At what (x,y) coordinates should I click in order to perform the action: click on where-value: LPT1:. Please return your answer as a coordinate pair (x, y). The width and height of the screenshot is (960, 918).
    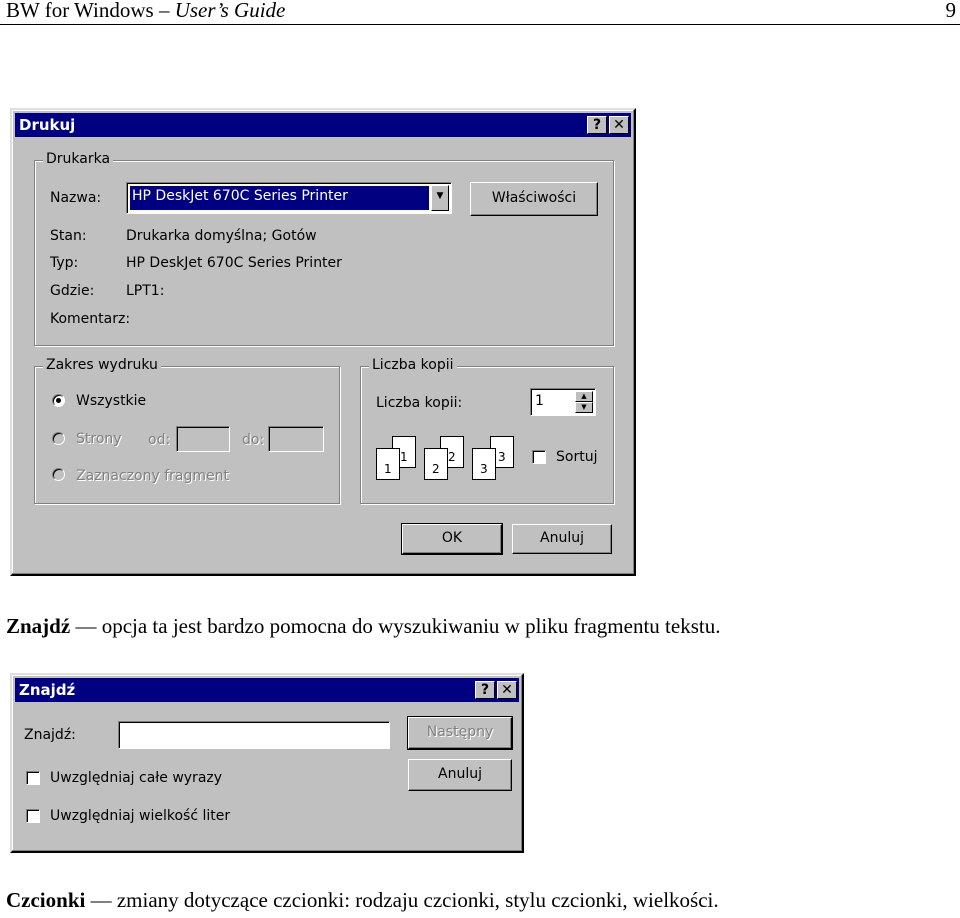
    Looking at the image, I should click on (145, 291).